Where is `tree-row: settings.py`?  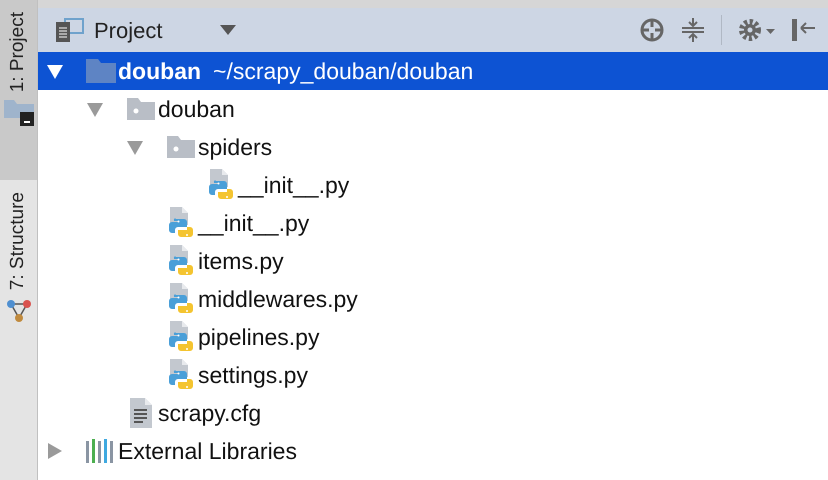
tree-row: settings.py is located at coordinates (433, 375).